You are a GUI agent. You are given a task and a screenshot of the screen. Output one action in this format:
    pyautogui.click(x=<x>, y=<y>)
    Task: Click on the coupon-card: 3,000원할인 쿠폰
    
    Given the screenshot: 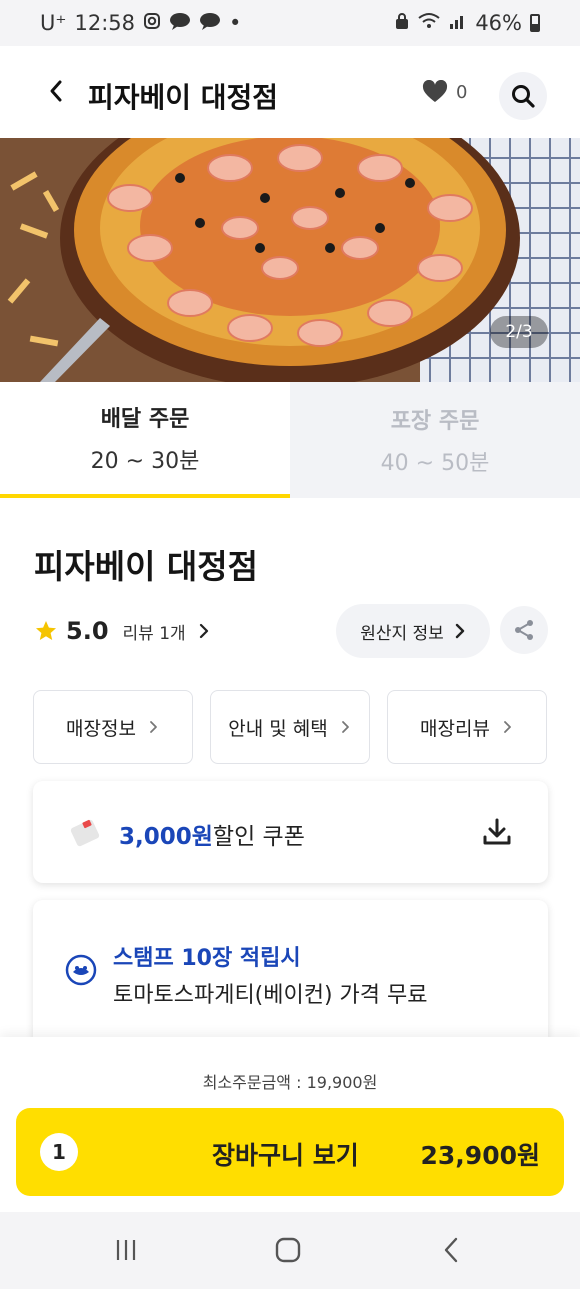 What is the action you would take?
    pyautogui.click(x=290, y=832)
    